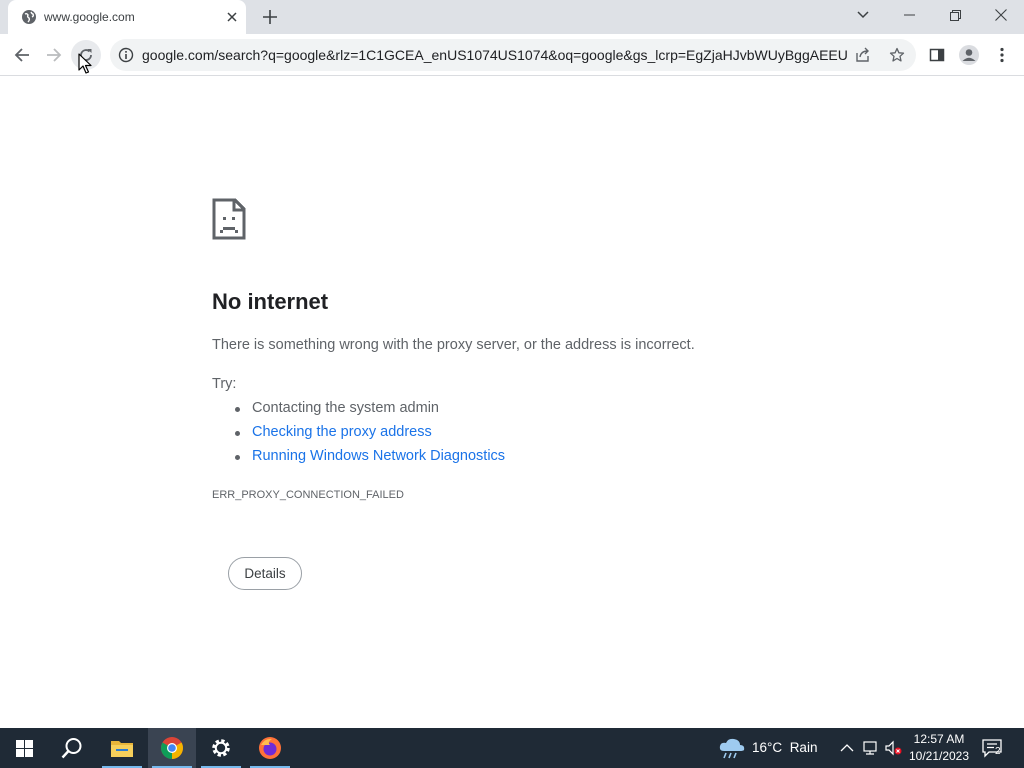  I want to click on site-info-icon, so click(126, 55).